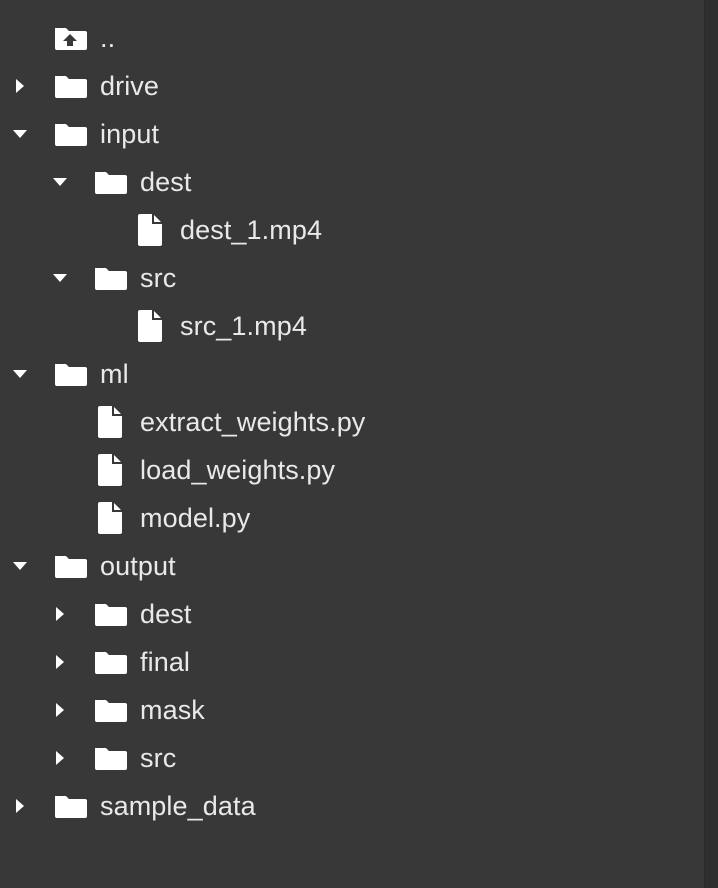  I want to click on tree-row-file: dest_1.mp4, so click(350, 230).